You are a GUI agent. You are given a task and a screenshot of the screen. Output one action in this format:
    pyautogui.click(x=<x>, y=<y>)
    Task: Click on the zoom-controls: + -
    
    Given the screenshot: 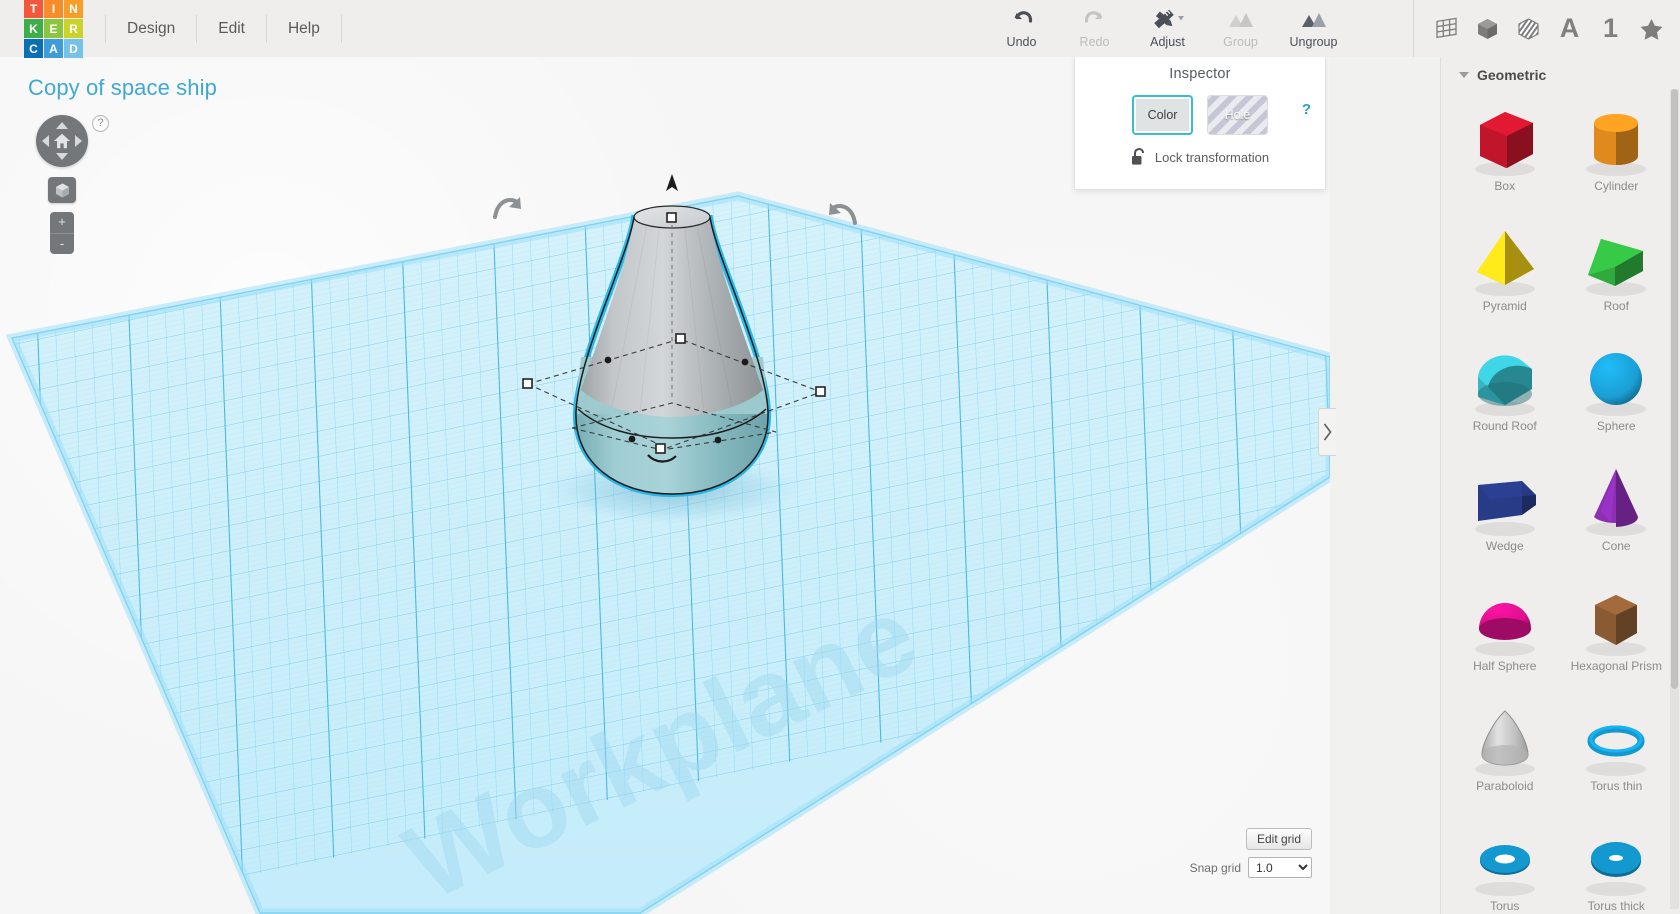 What is the action you would take?
    pyautogui.click(x=62, y=233)
    